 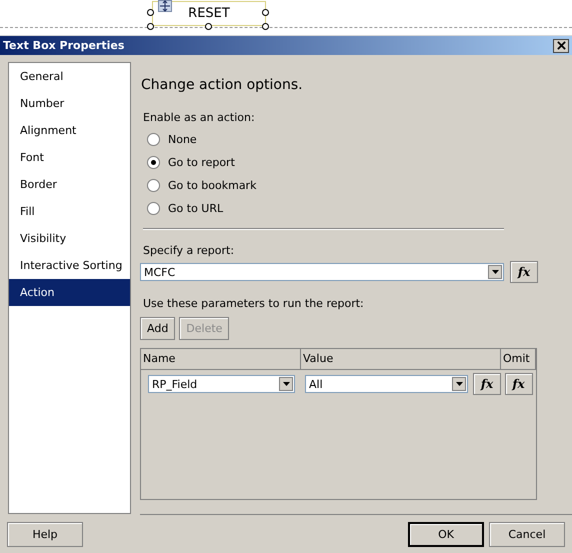 What do you see at coordinates (221, 359) in the screenshot?
I see `column-header: Name` at bounding box center [221, 359].